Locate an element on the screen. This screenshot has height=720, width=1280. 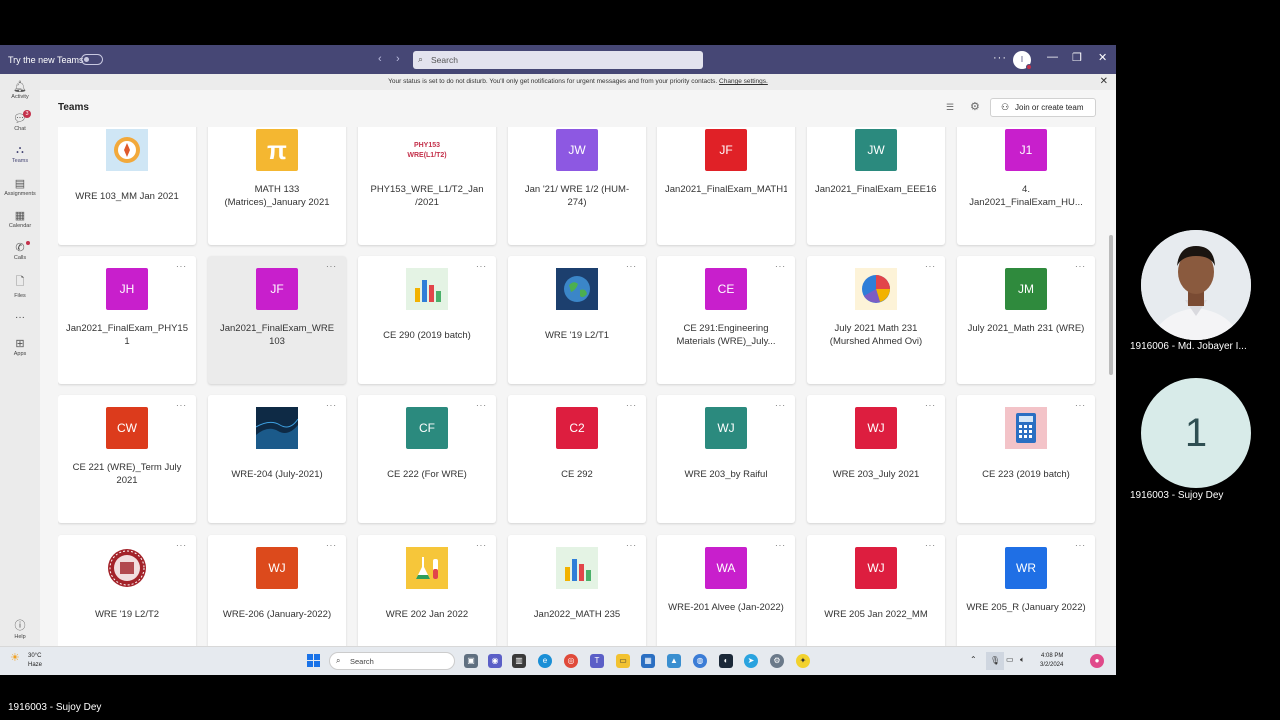
search-input: ⌕ Search is located at coordinates (558, 60).